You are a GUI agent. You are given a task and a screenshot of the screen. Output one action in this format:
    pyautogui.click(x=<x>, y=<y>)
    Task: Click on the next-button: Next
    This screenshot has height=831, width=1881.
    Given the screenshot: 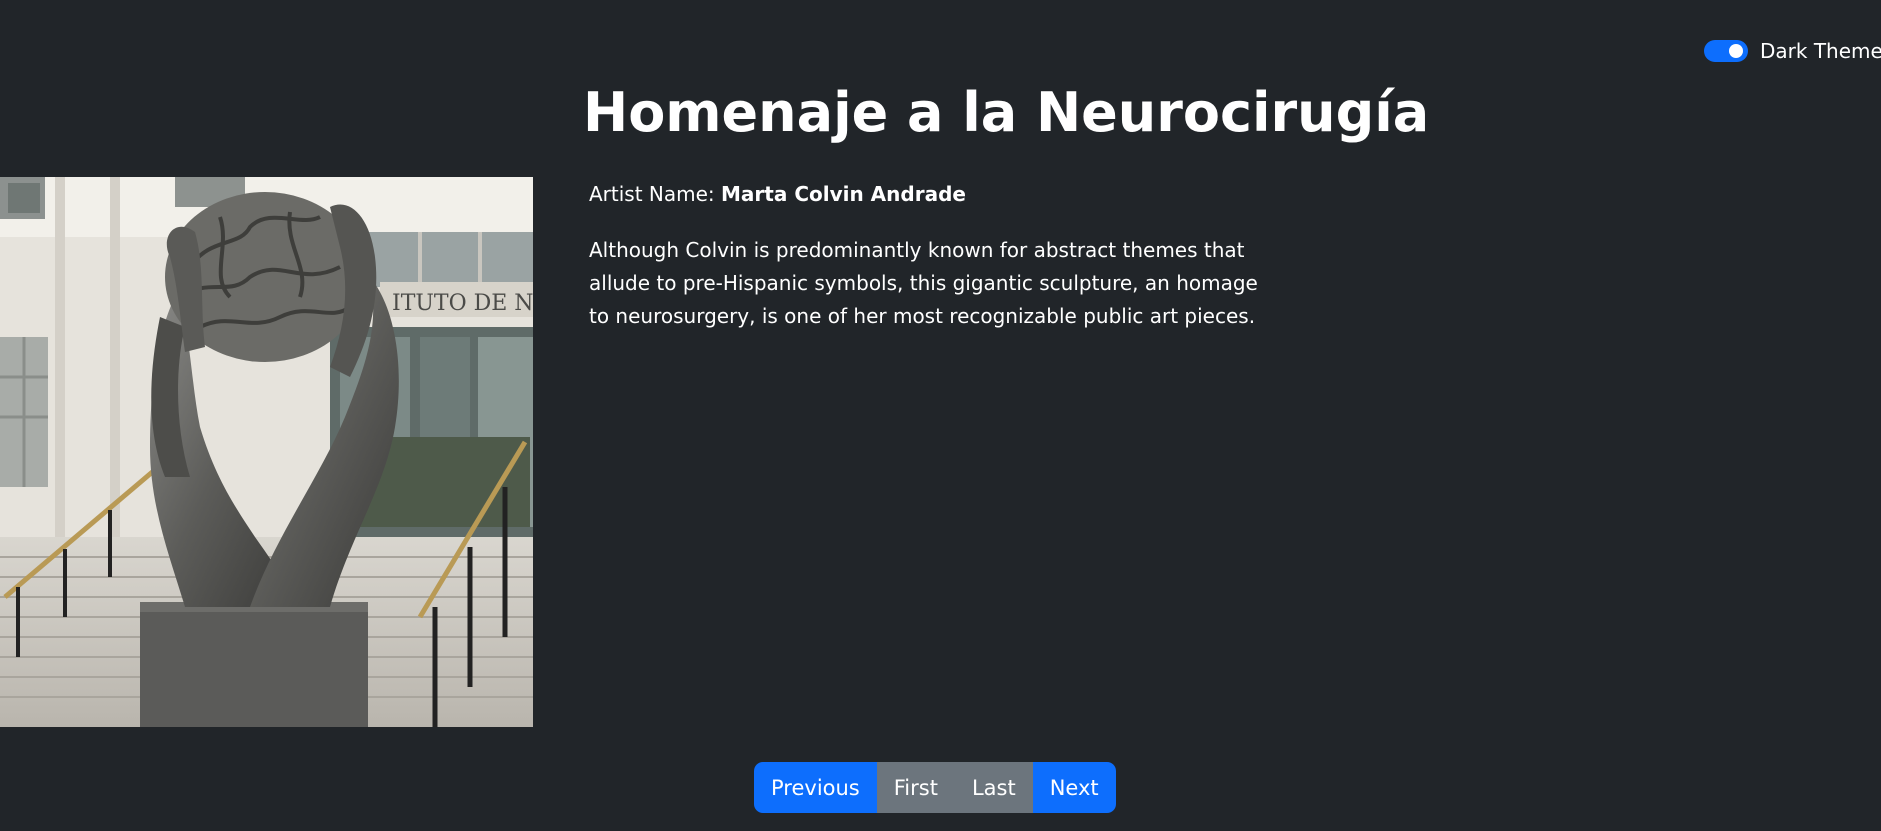 What is the action you would take?
    pyautogui.click(x=1074, y=787)
    